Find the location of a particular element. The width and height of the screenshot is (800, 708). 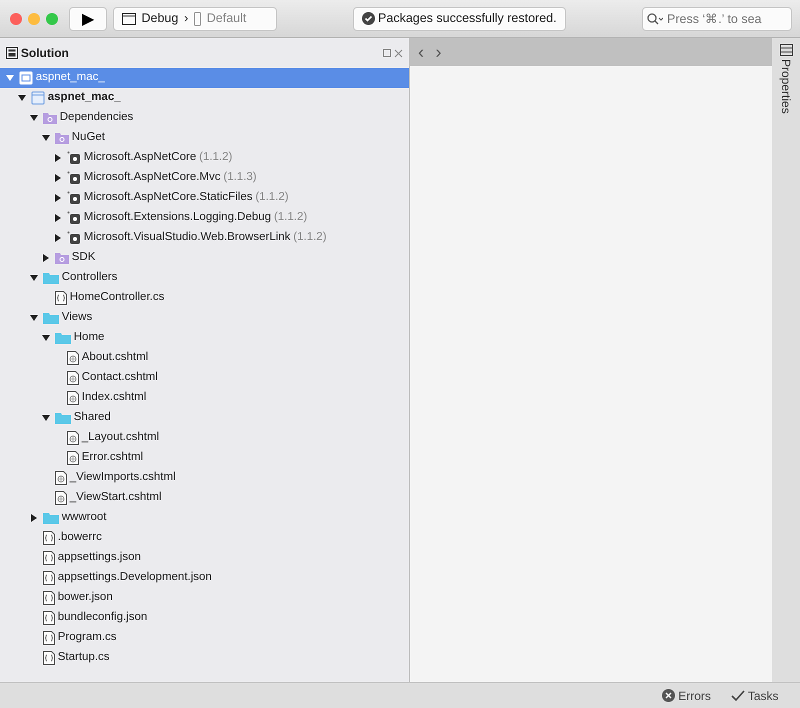

tree-item: Microsoft.VisualStudio.Web.BrowserLink (1.1.2) is located at coordinates (204, 238).